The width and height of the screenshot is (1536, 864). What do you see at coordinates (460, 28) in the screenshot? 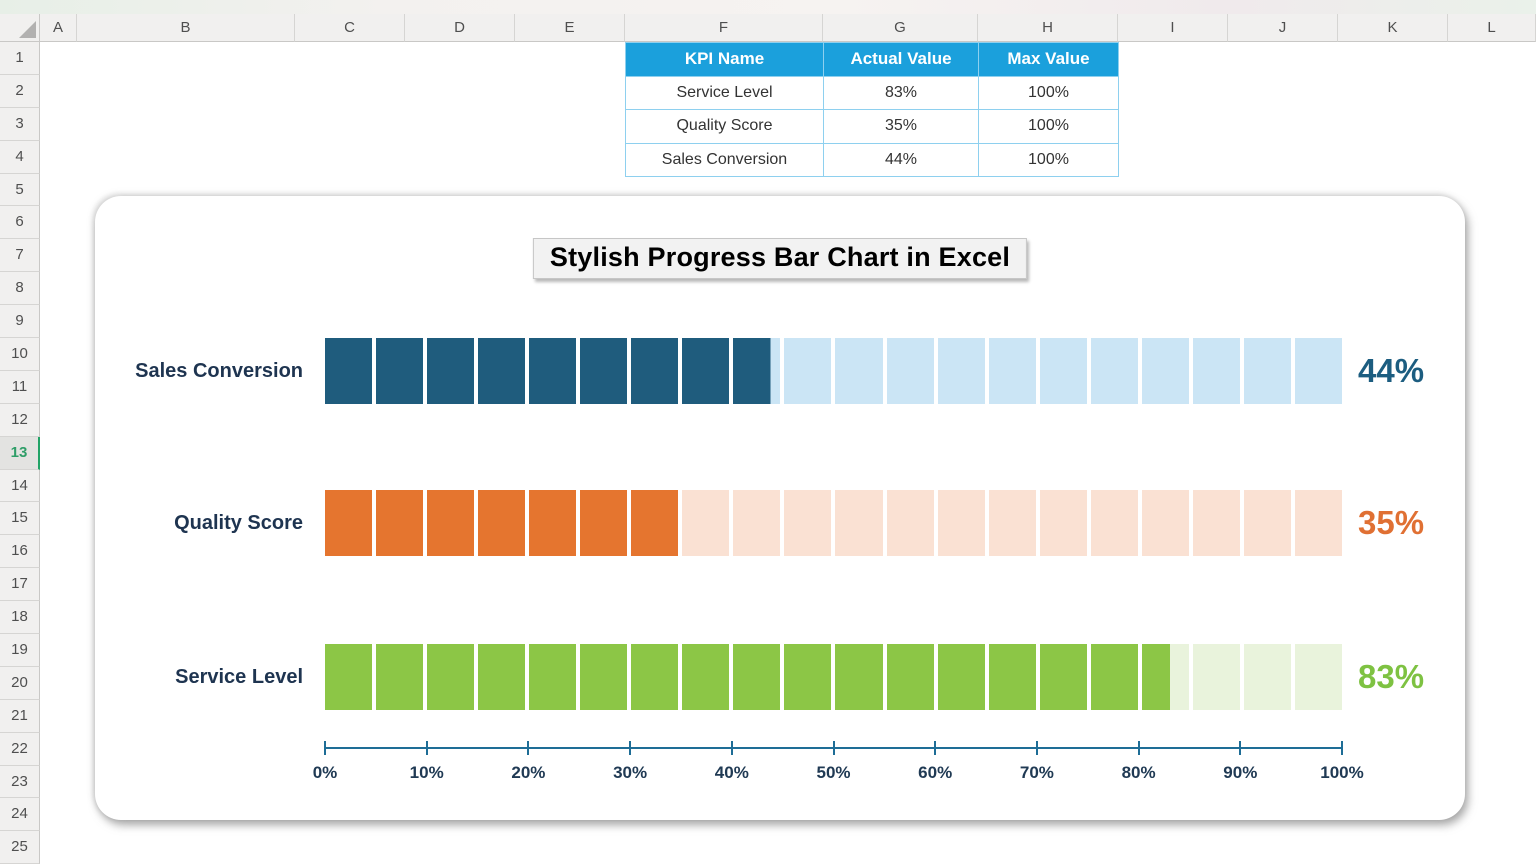
I see `column-header-D: D` at bounding box center [460, 28].